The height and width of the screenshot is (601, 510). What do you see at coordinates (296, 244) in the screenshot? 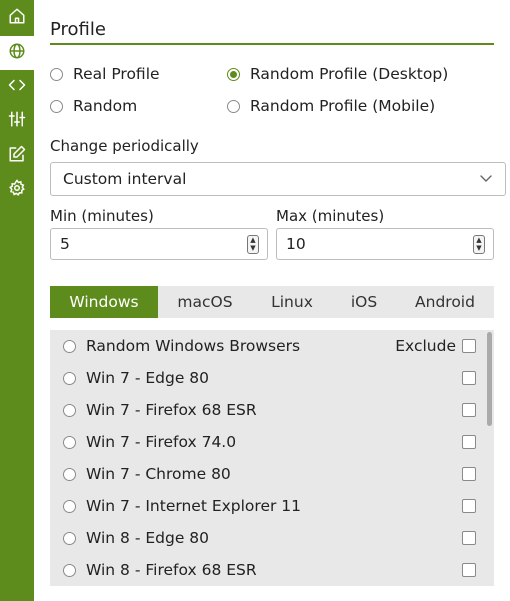
I see `max-input-value: 10` at bounding box center [296, 244].